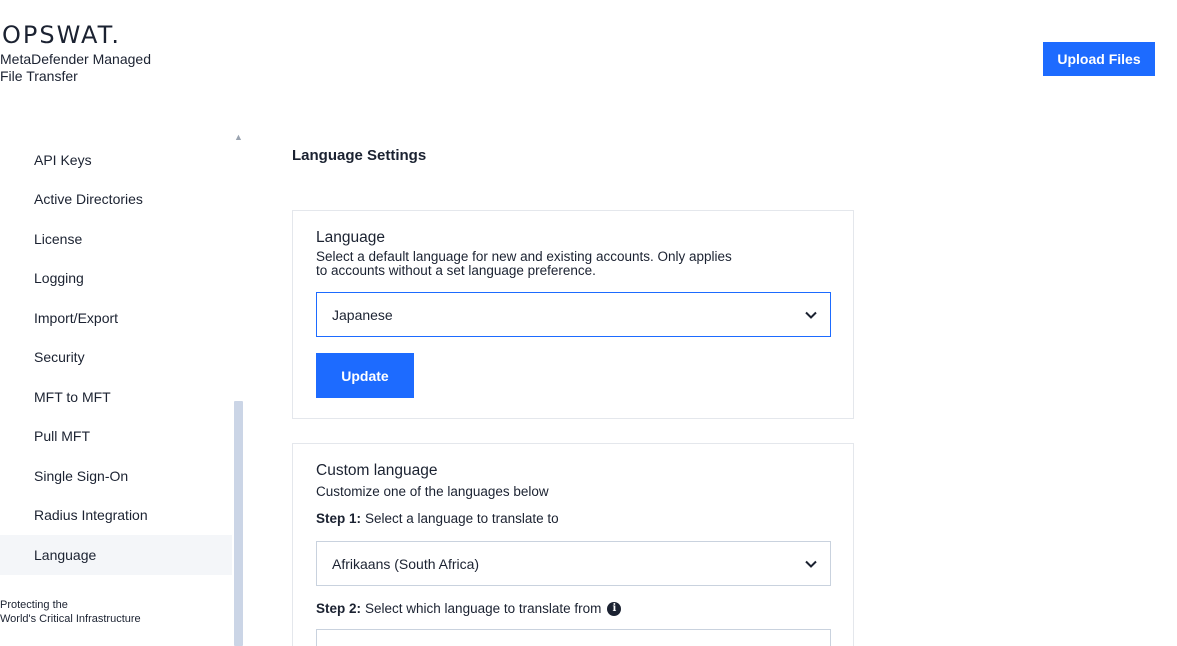 The height and width of the screenshot is (646, 1177). Describe the element at coordinates (75, 59) in the screenshot. I see `product-name-line1: MetaDefender Managed` at that location.